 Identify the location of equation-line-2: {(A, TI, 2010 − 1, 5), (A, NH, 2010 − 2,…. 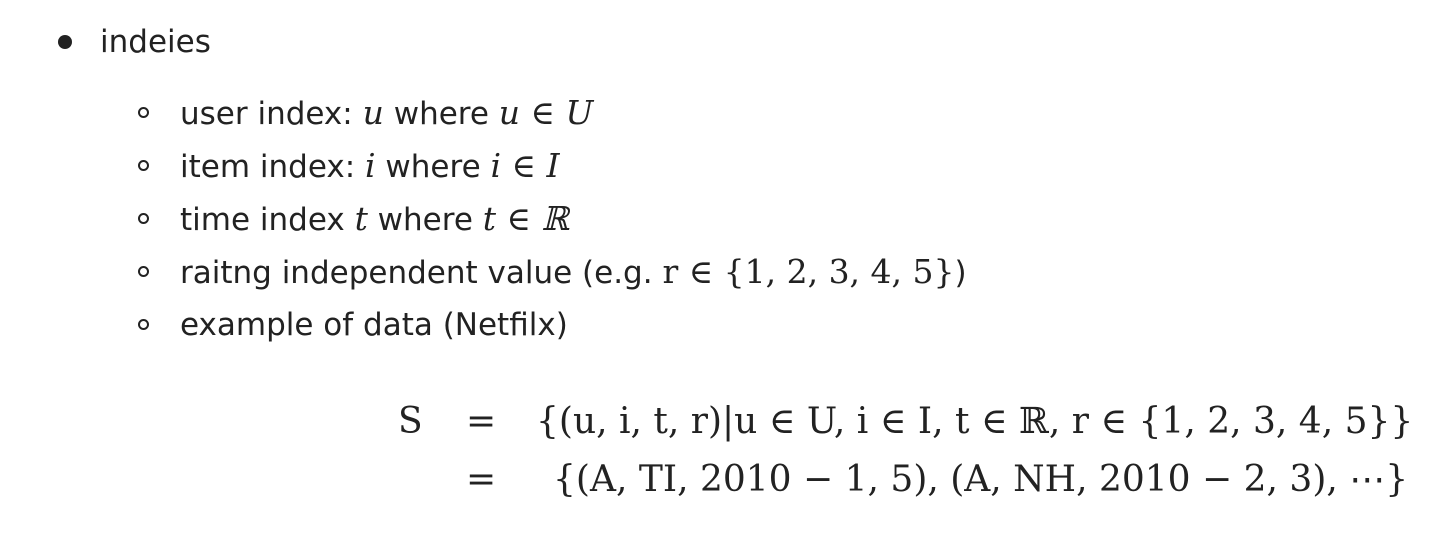
(981, 479).